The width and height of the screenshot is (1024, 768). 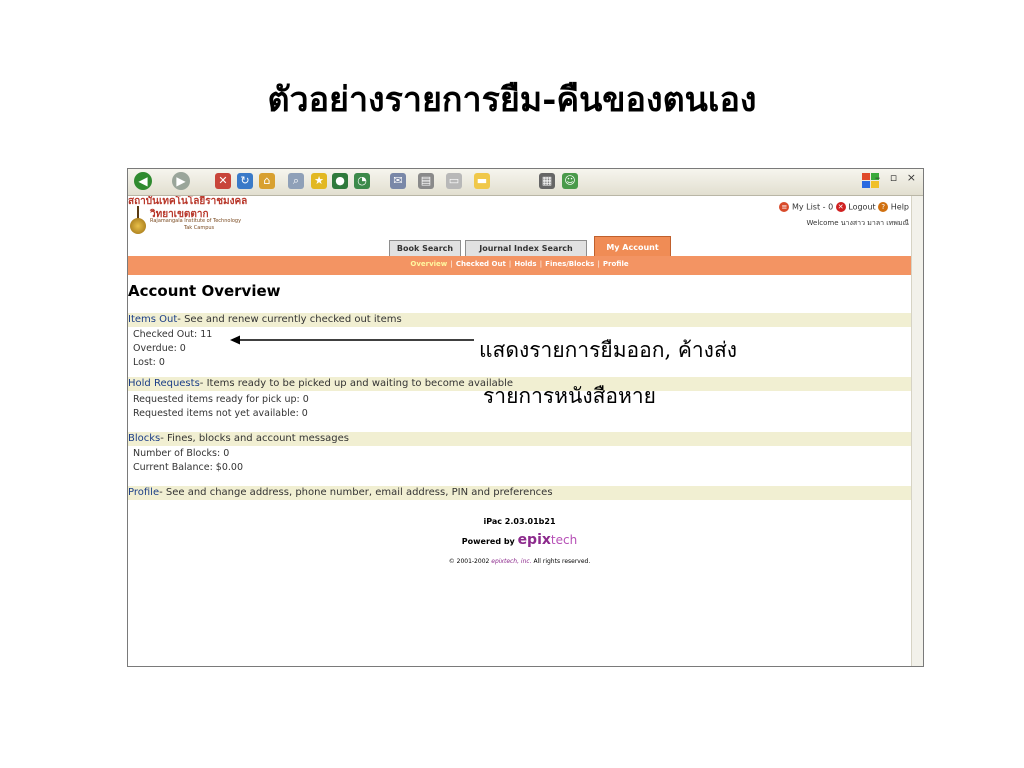 What do you see at coordinates (547, 181) in the screenshot?
I see `calculator-icon: ▦` at bounding box center [547, 181].